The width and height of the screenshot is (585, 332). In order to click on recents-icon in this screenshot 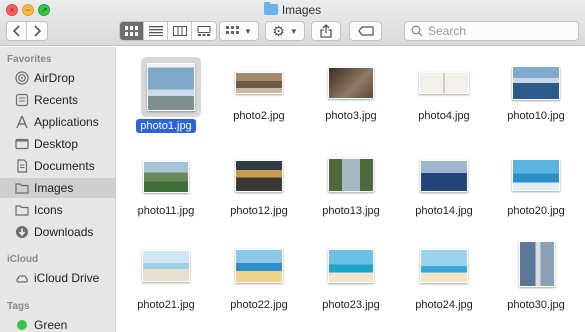, I will do `click(22, 100)`.